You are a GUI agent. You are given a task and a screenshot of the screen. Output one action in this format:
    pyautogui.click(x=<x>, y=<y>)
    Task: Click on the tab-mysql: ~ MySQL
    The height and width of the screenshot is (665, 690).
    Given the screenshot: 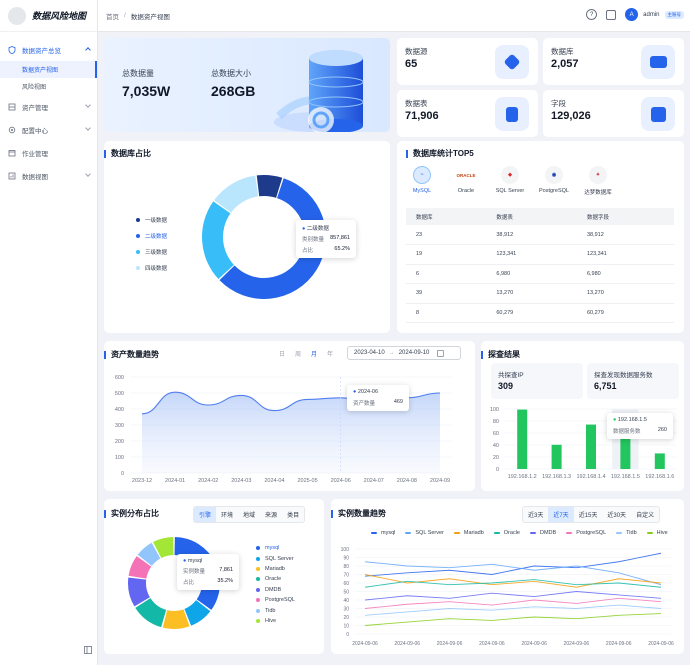 What is the action you would take?
    pyautogui.click(x=422, y=181)
    